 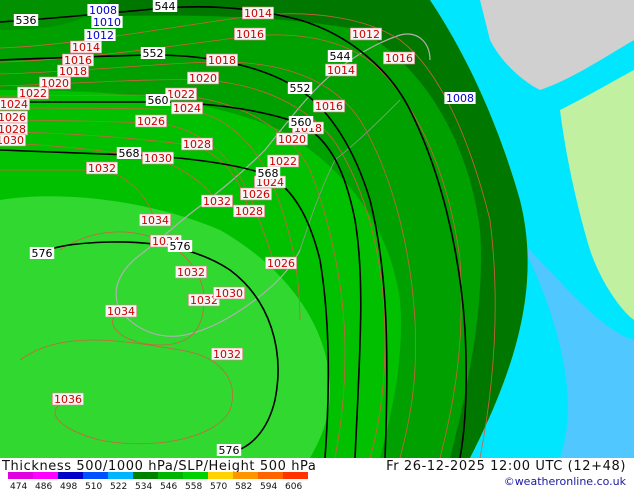 I want to click on slp-label-text: 1028, so click(x=249, y=211).